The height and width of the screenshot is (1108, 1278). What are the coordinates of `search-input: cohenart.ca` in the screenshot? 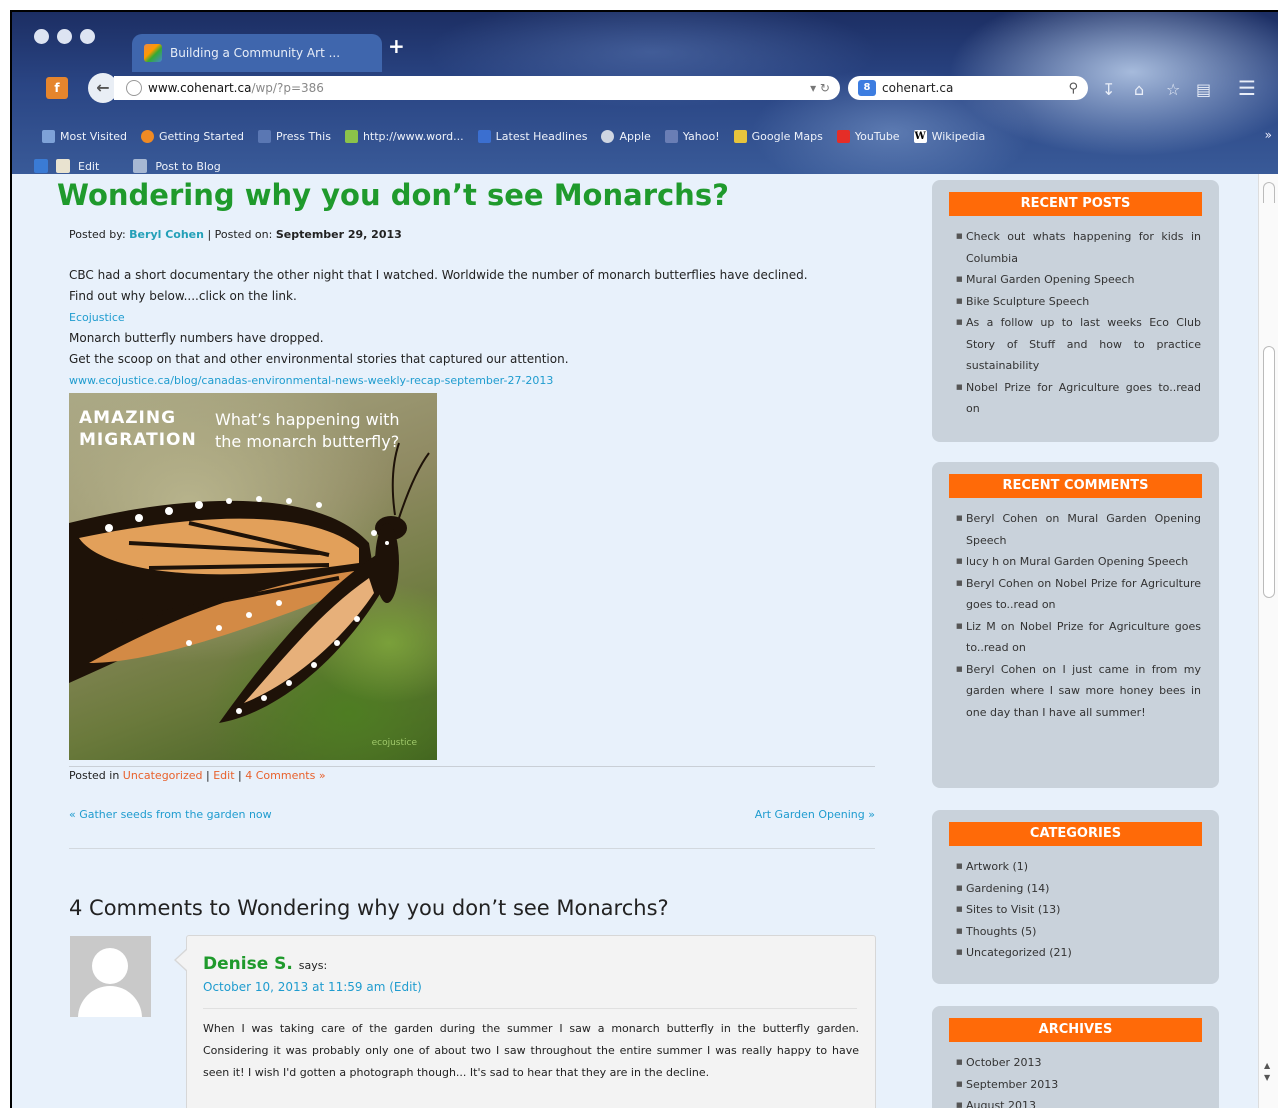 It's located at (917, 88).